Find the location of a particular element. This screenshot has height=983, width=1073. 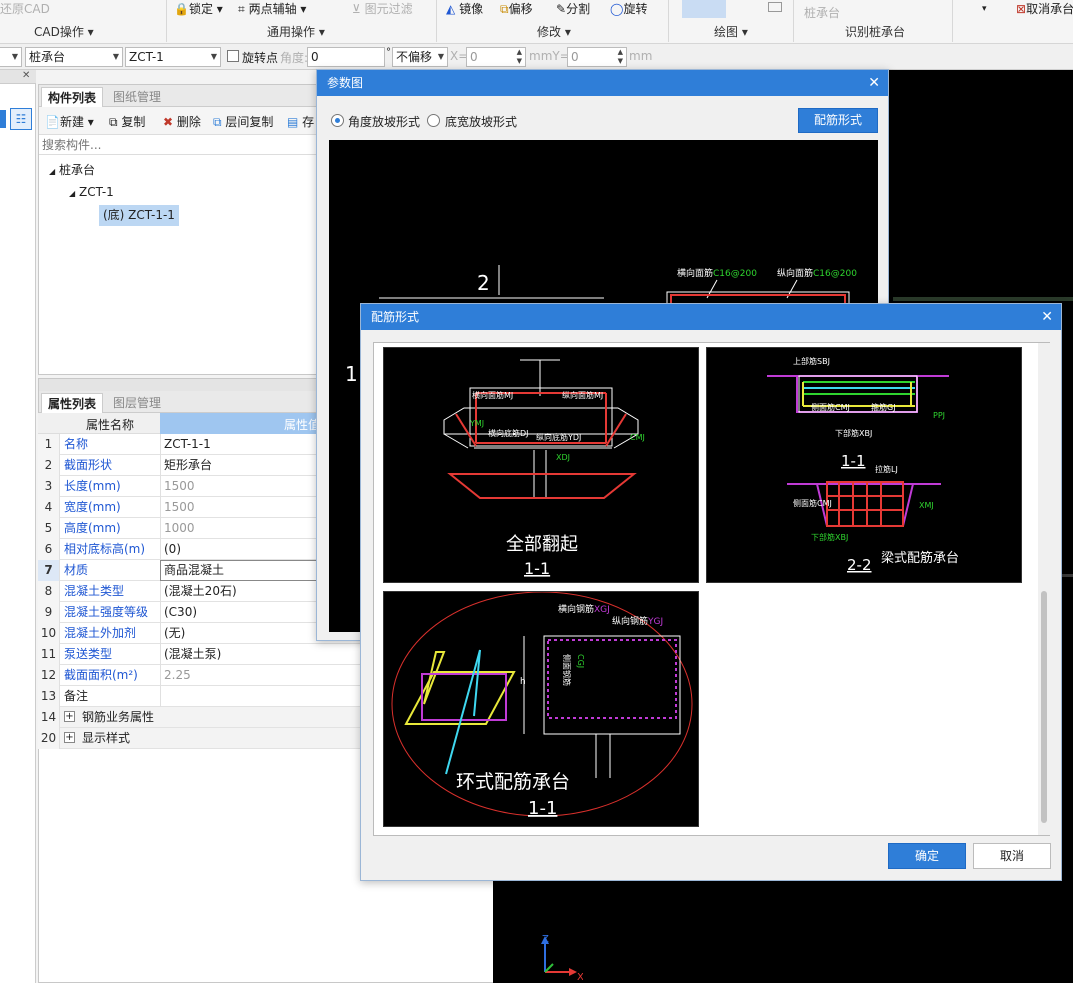

property-row-number: 5 is located at coordinates (49, 528).